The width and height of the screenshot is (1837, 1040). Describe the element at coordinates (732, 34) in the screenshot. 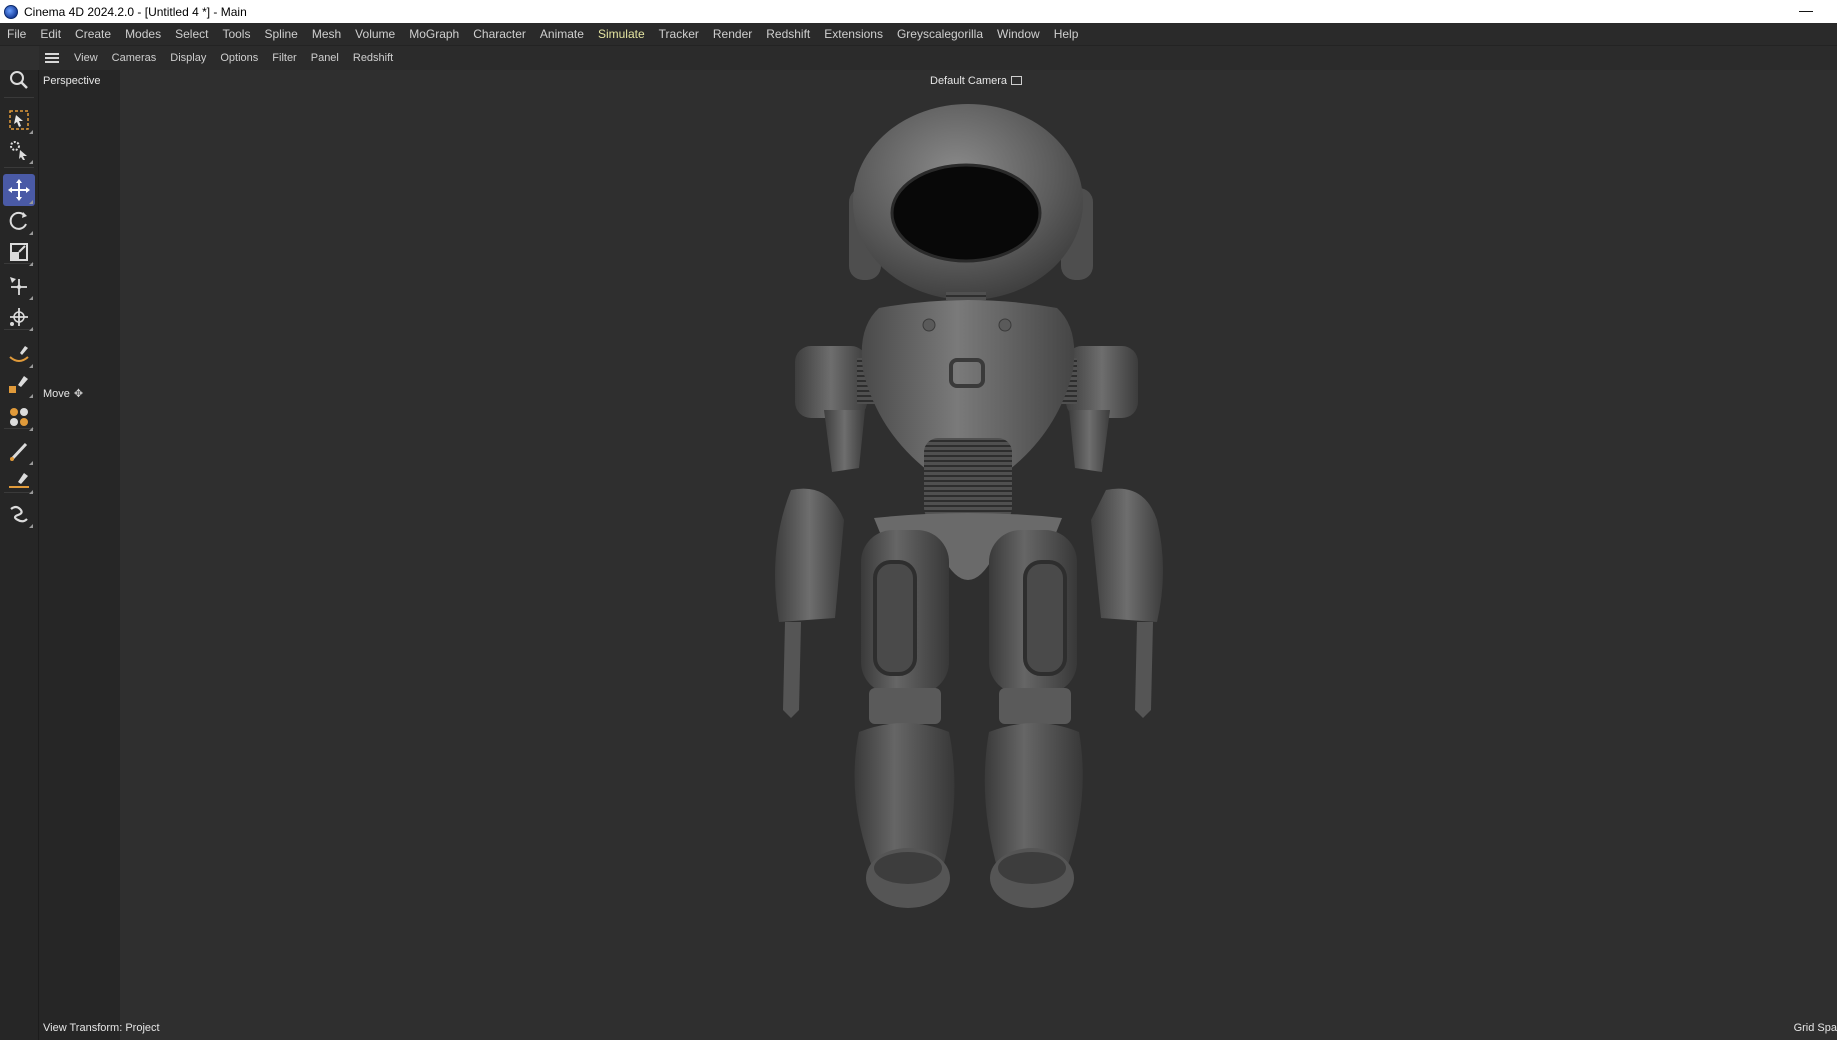

I see `menu-render: Render` at that location.